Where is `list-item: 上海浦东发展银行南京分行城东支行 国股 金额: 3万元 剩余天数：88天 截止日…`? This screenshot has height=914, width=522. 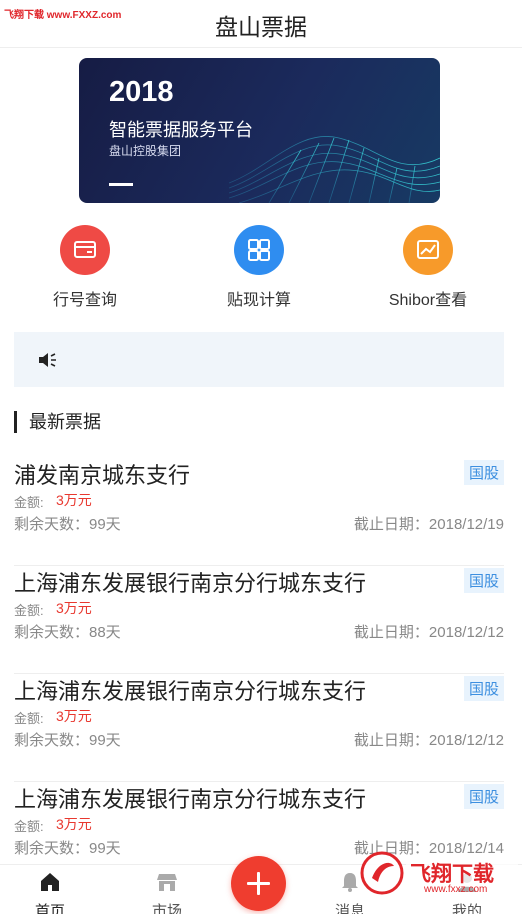 list-item: 上海浦东发展银行南京分行城东支行 国股 金额: 3万元 剩余天数：88天 截止日… is located at coordinates (259, 620).